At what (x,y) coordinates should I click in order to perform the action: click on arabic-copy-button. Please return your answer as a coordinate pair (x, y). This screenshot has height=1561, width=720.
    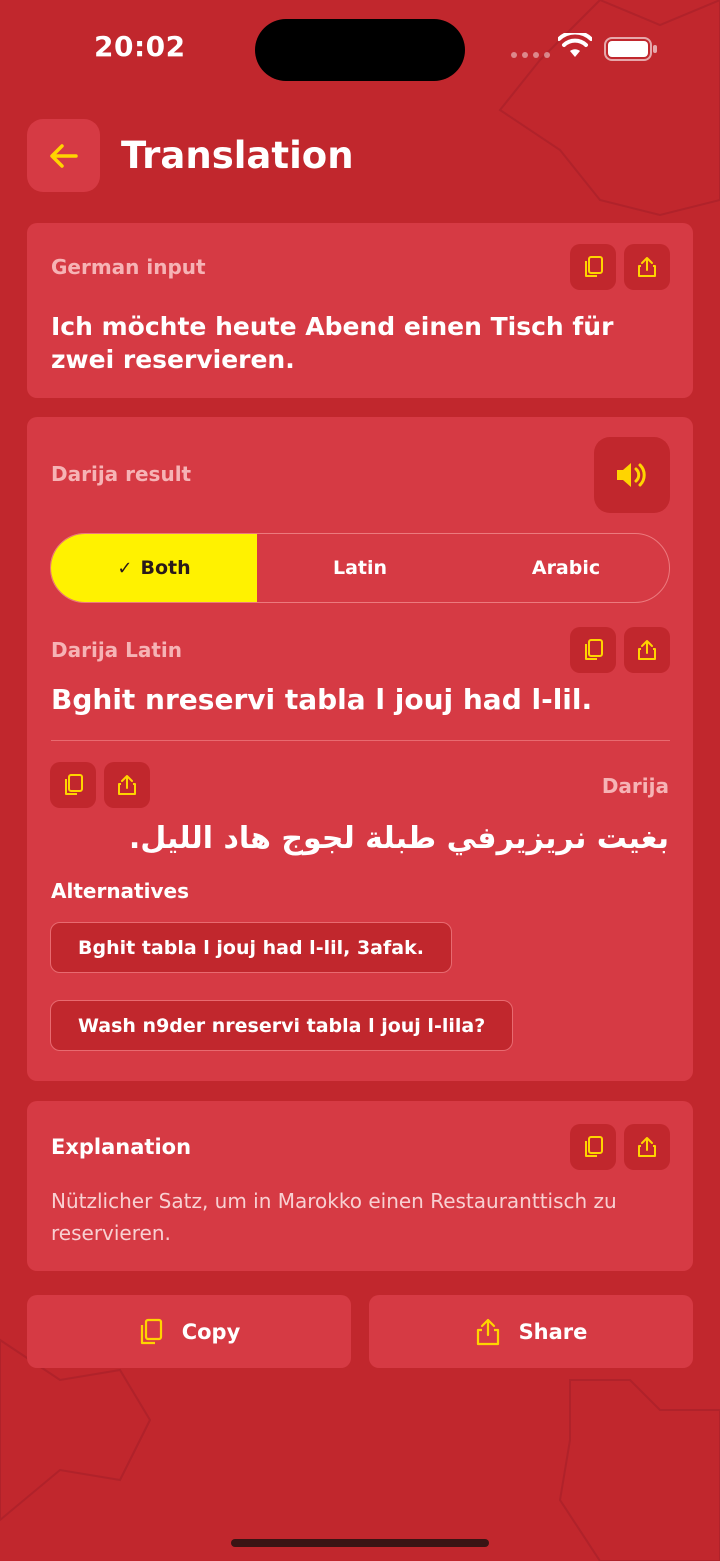
    Looking at the image, I should click on (73, 785).